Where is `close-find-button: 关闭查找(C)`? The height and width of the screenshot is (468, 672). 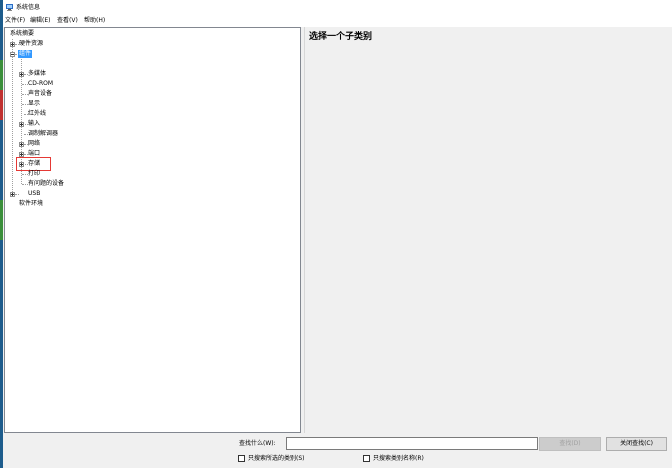 close-find-button: 关闭查找(C) is located at coordinates (636, 444).